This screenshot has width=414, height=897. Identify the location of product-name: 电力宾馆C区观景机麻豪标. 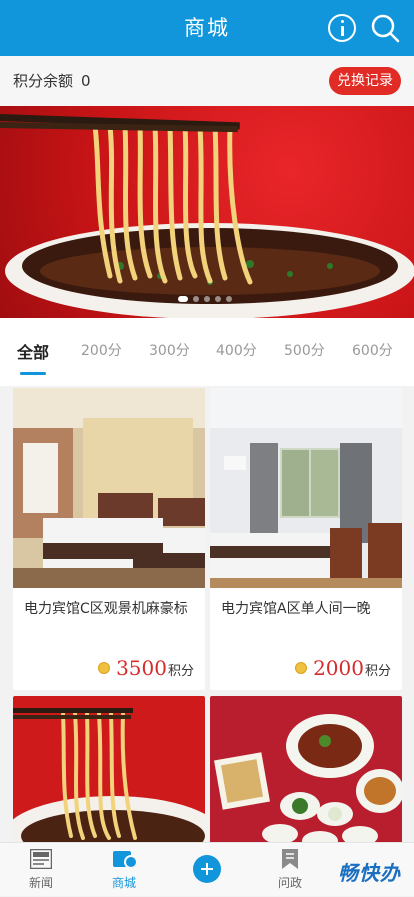
(106, 609).